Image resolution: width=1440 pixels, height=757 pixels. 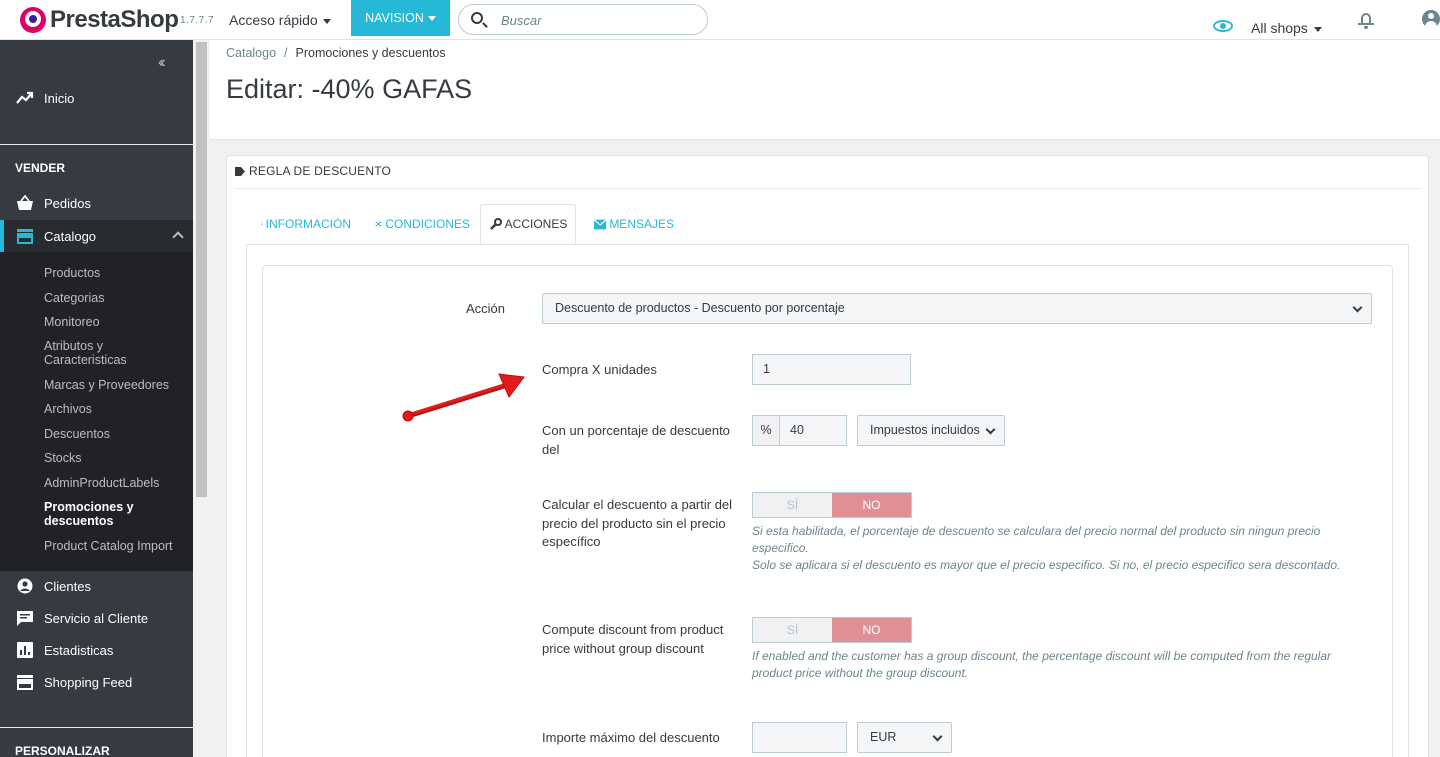 I want to click on info-icon, so click(x=262, y=224).